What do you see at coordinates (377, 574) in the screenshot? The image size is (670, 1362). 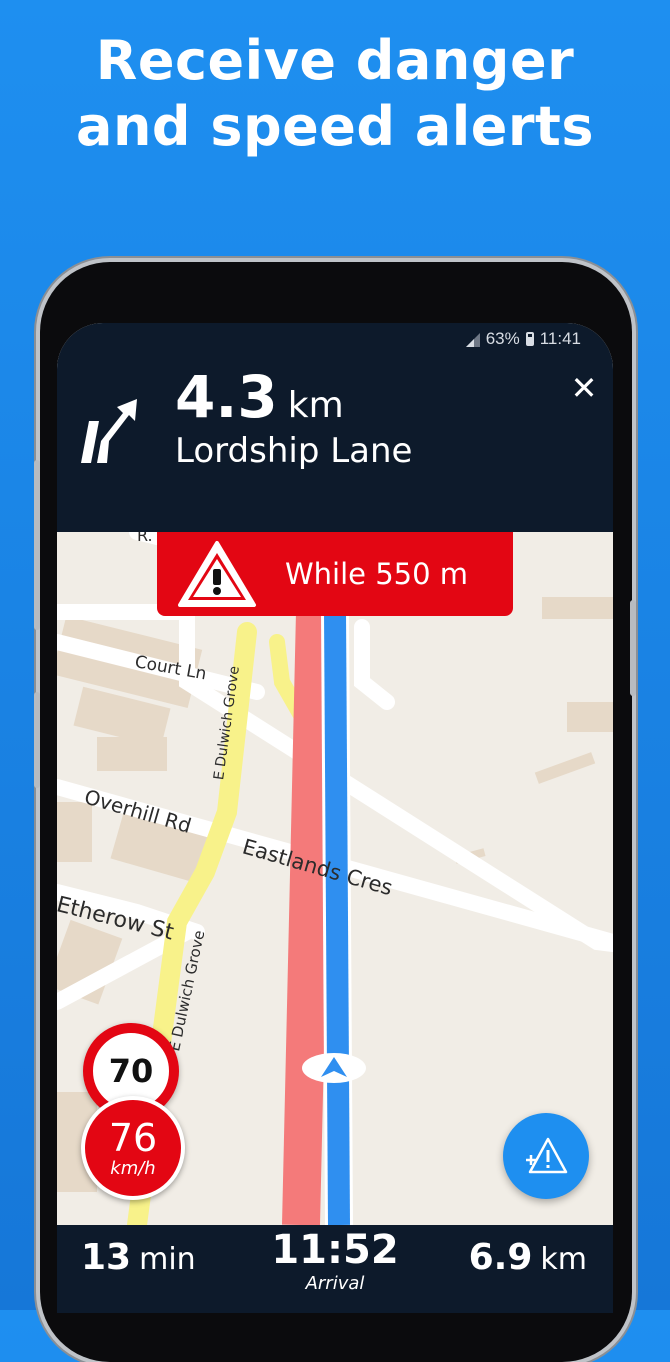 I see `alert-distance-text: While 550 m` at bounding box center [377, 574].